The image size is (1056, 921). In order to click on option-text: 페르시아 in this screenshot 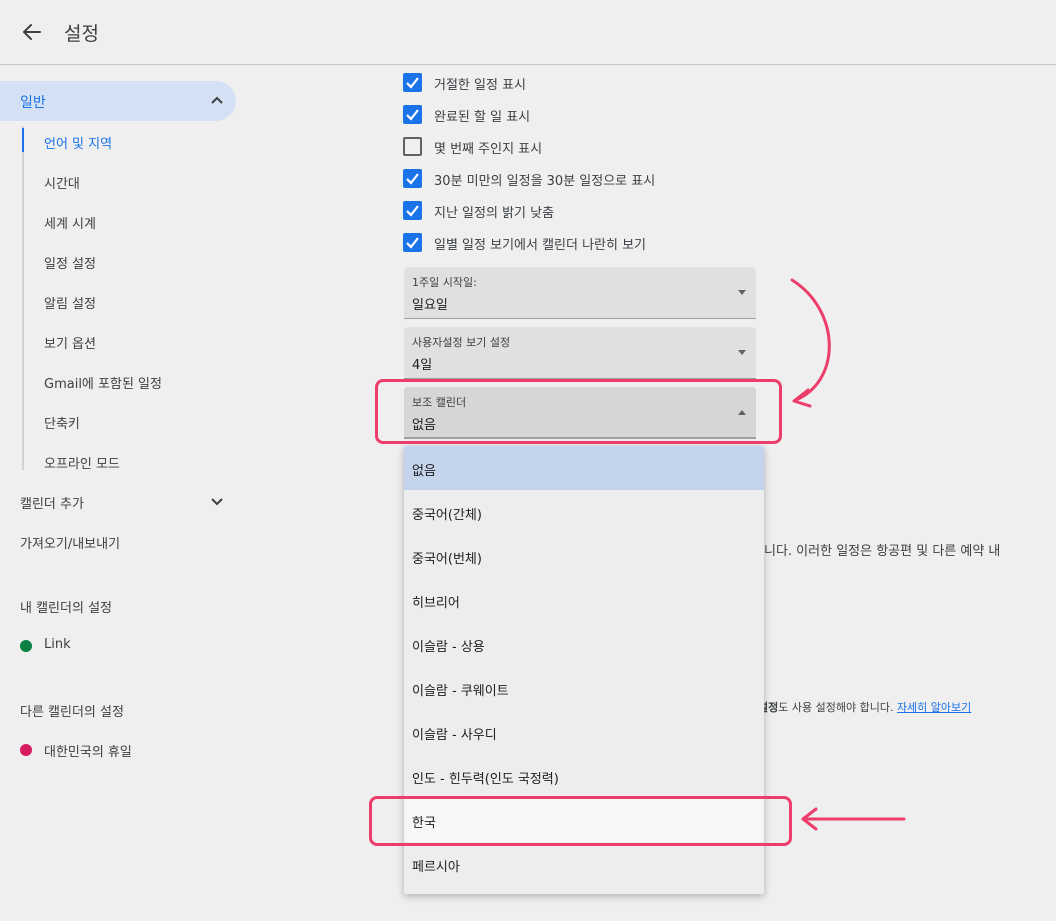, I will do `click(436, 867)`.